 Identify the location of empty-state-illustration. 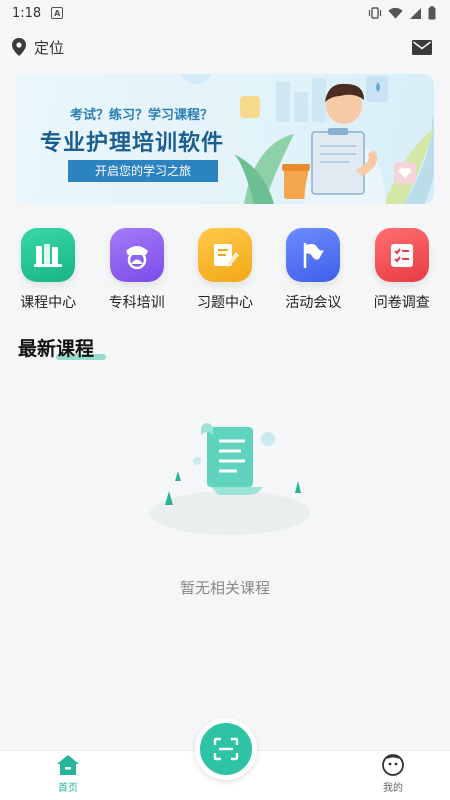
(230, 479).